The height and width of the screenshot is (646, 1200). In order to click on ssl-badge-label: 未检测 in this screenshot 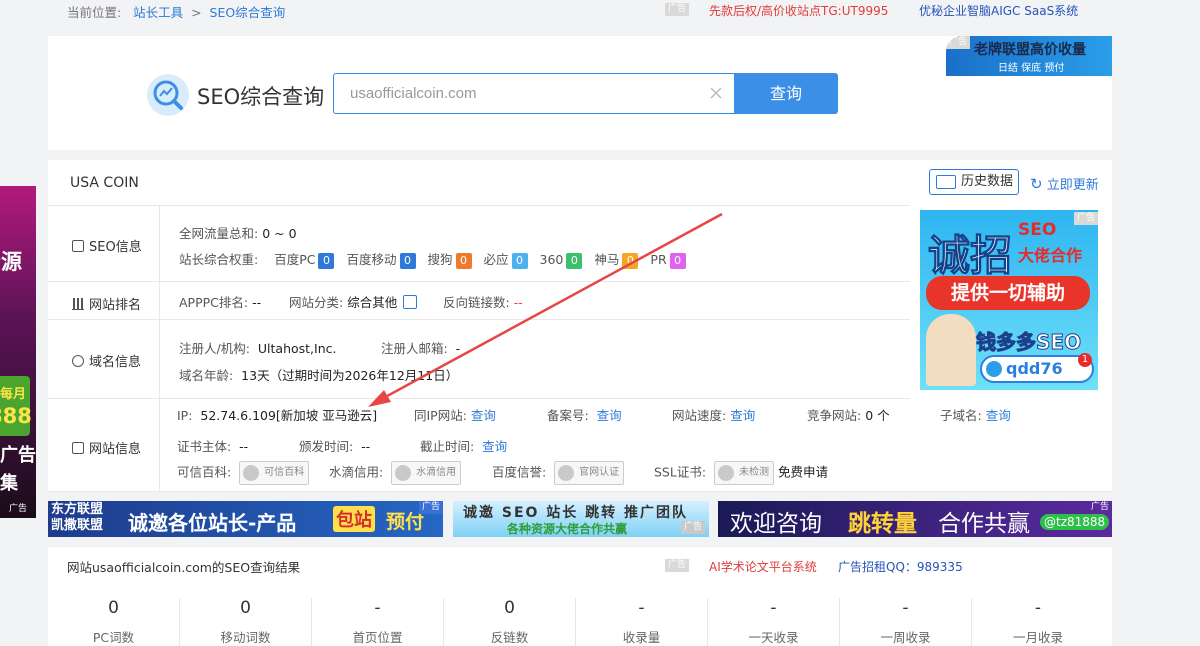, I will do `click(754, 472)`.